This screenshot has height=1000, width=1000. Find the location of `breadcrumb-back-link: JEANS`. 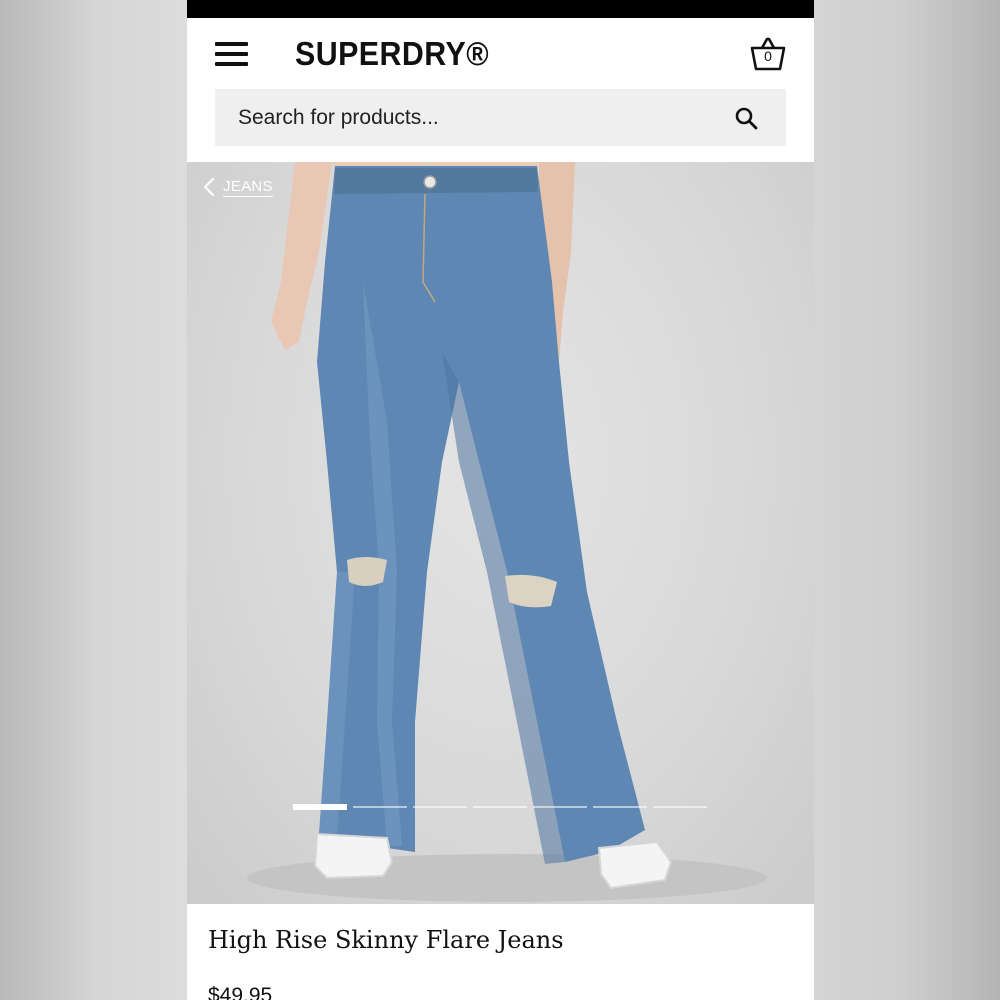

breadcrumb-back-link: JEANS is located at coordinates (238, 187).